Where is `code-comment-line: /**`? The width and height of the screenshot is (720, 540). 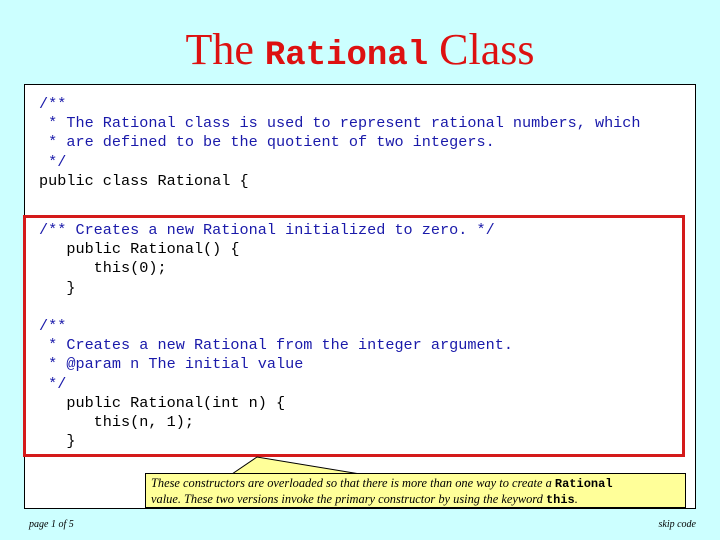 code-comment-line: /** is located at coordinates (53, 104).